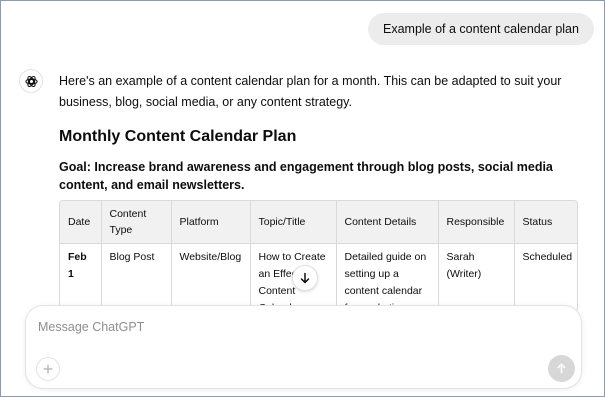 The width and height of the screenshot is (605, 397). I want to click on cell-status: Scheduled, so click(547, 256).